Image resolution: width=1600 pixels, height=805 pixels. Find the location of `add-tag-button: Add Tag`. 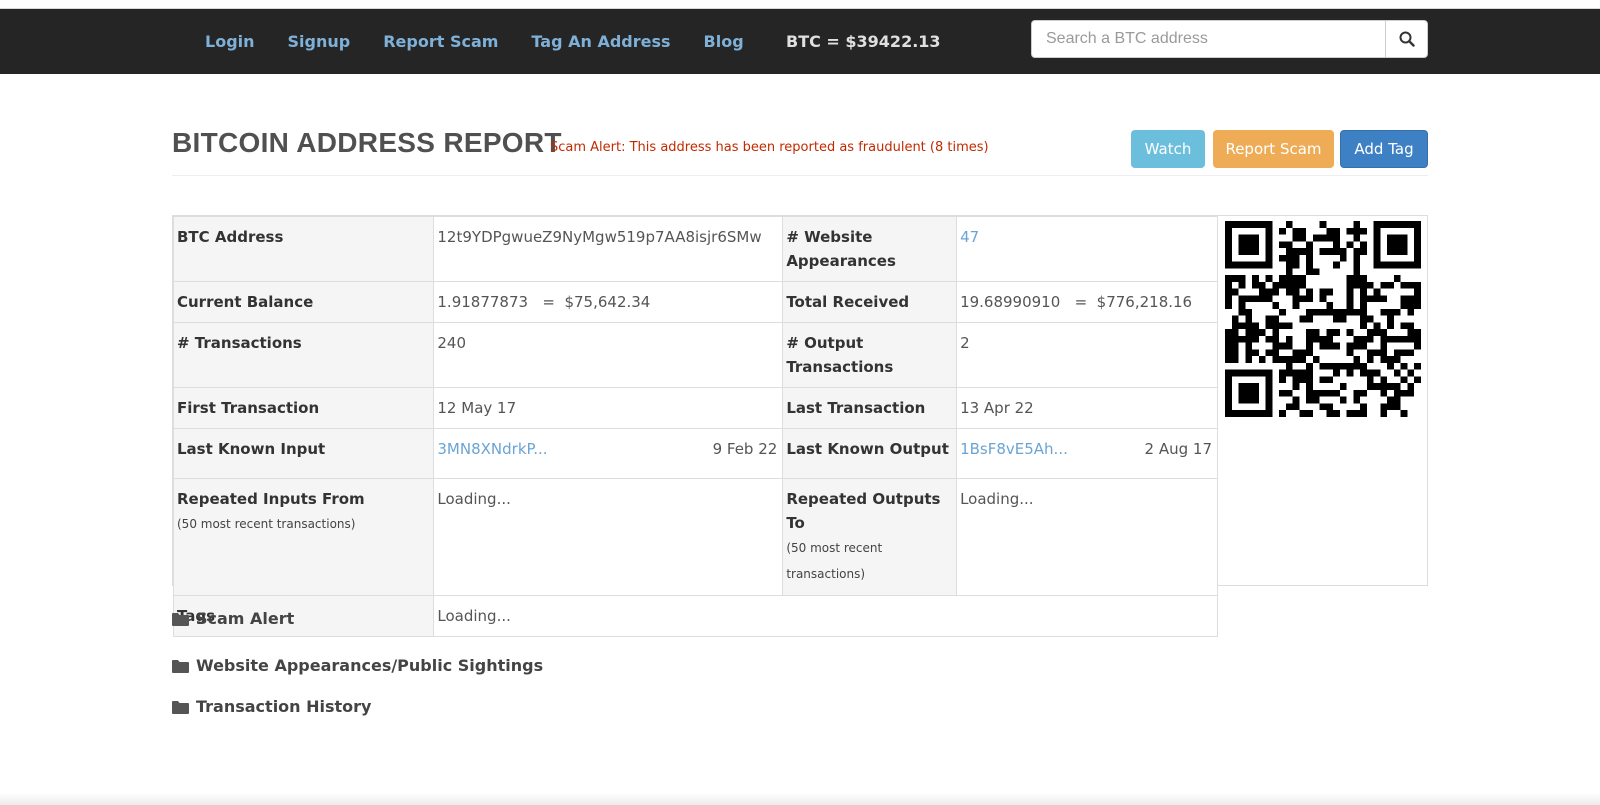

add-tag-button: Add Tag is located at coordinates (1384, 149).